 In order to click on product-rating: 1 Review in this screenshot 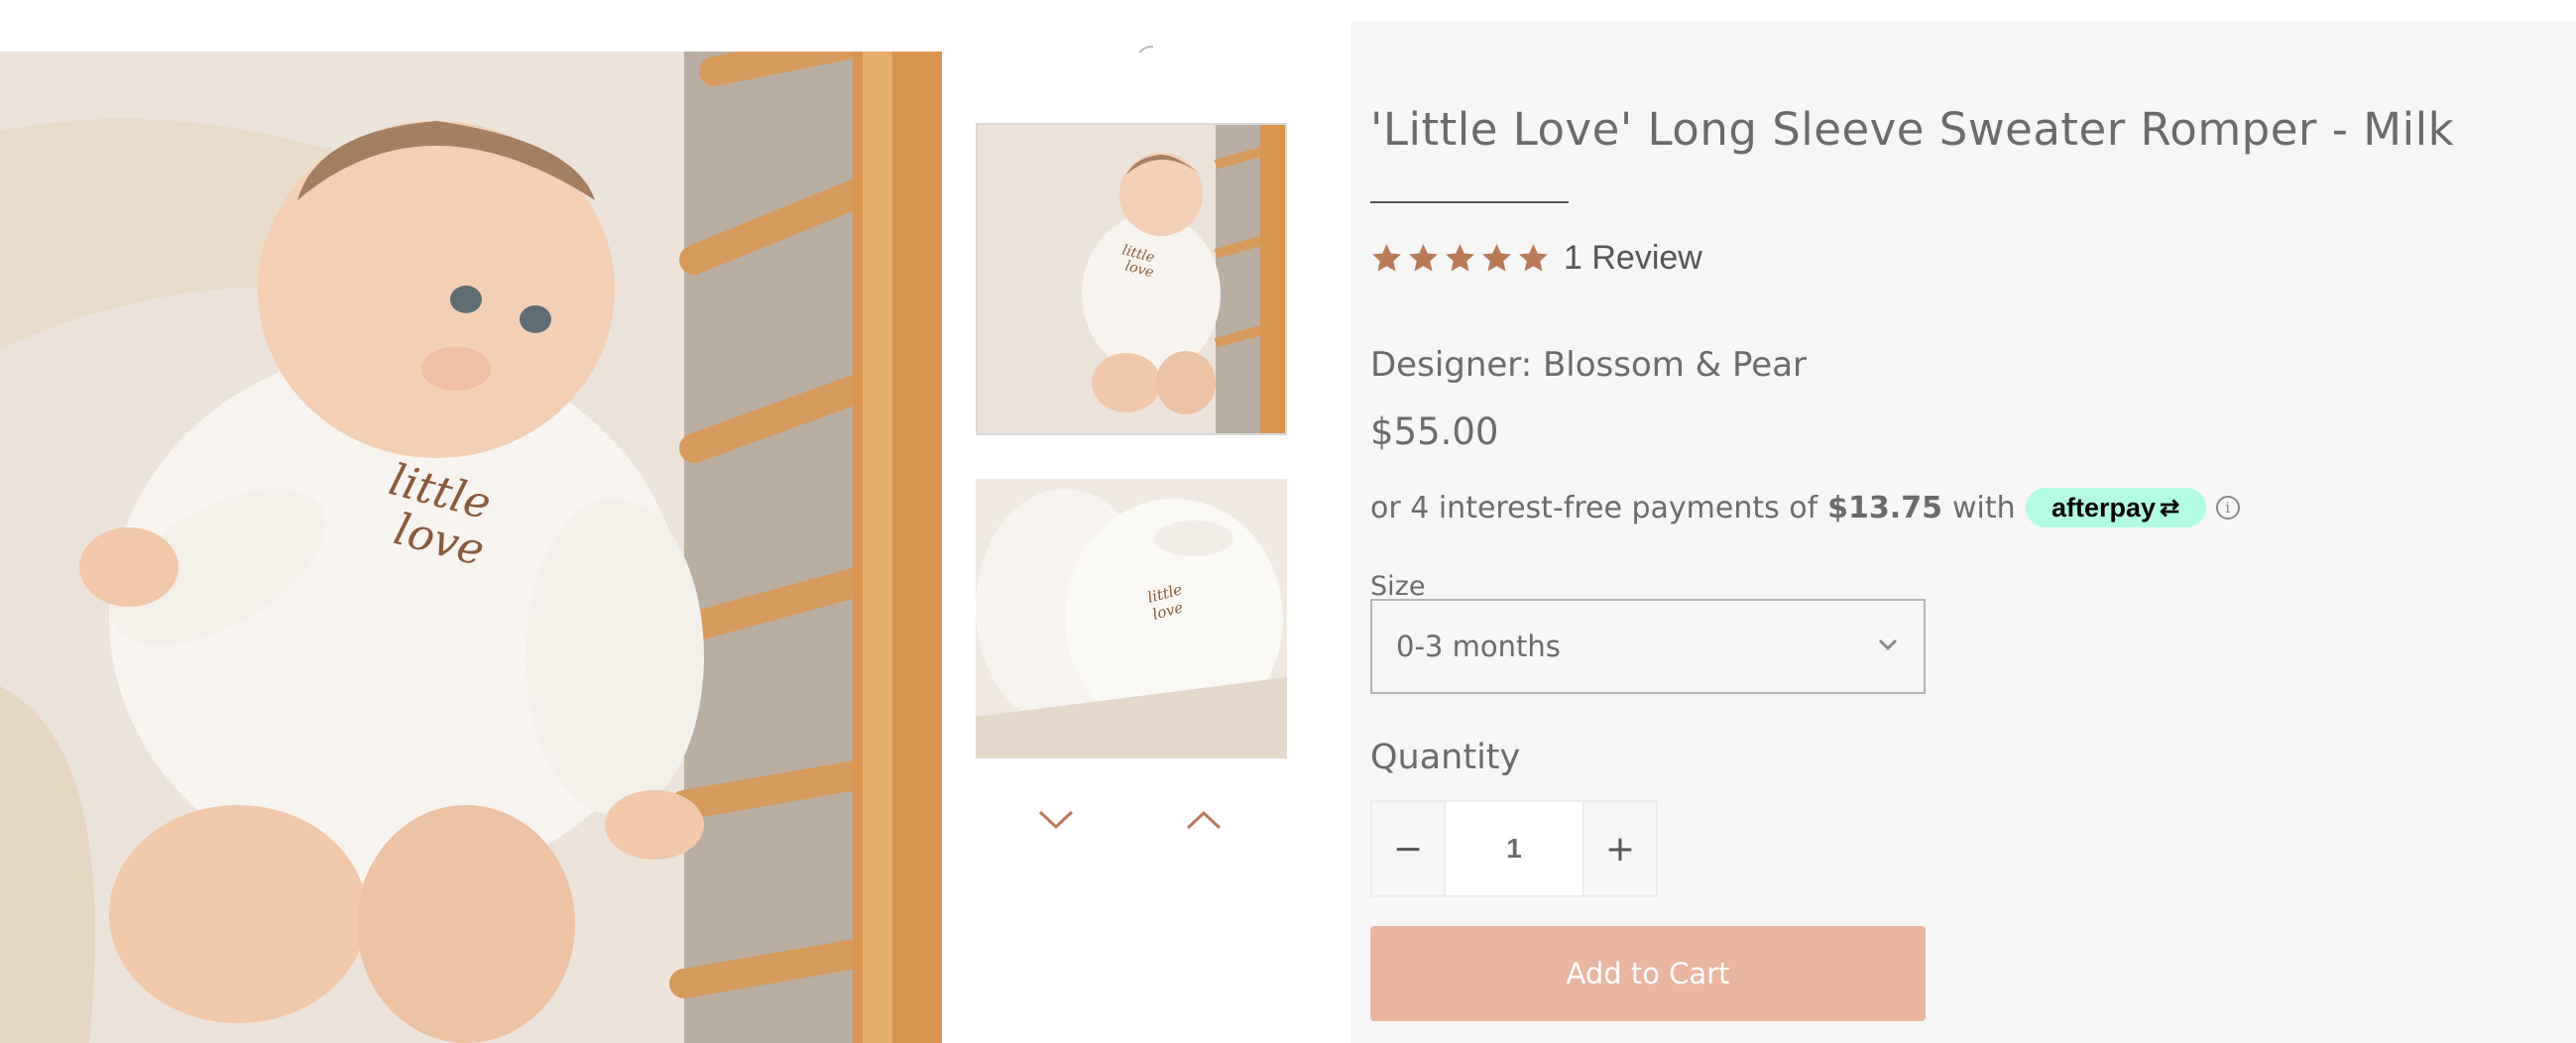, I will do `click(1536, 258)`.